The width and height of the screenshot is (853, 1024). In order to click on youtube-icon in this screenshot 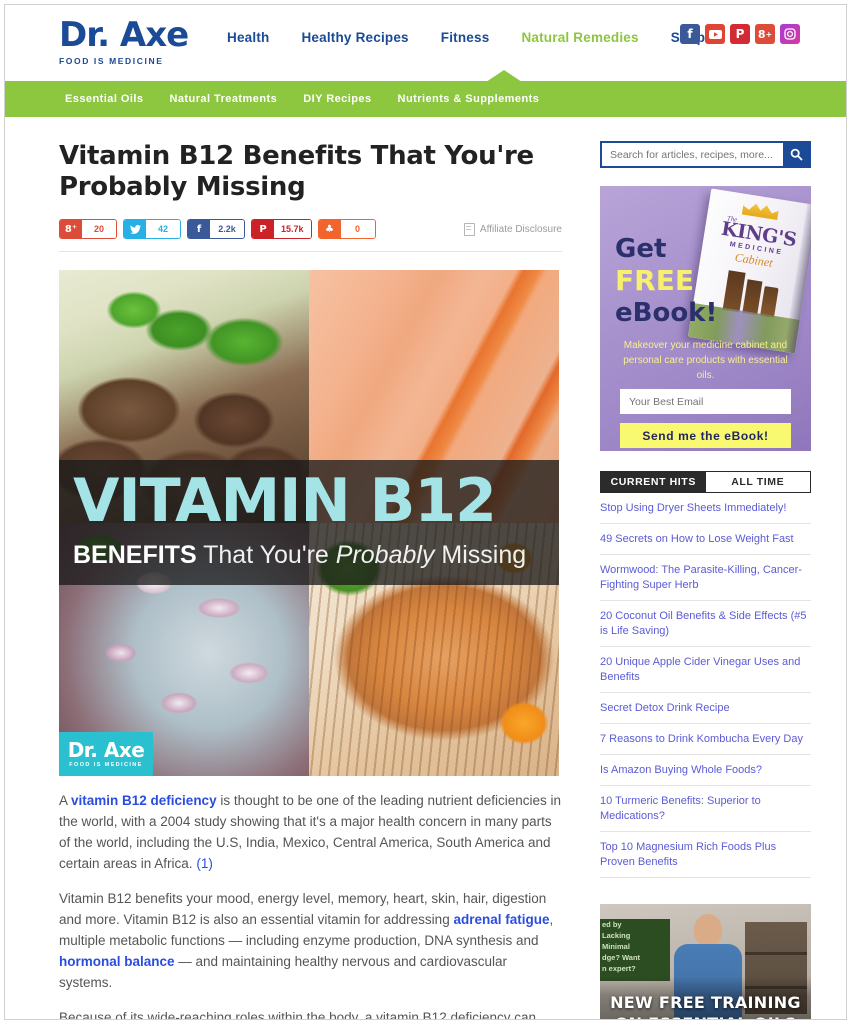, I will do `click(715, 34)`.